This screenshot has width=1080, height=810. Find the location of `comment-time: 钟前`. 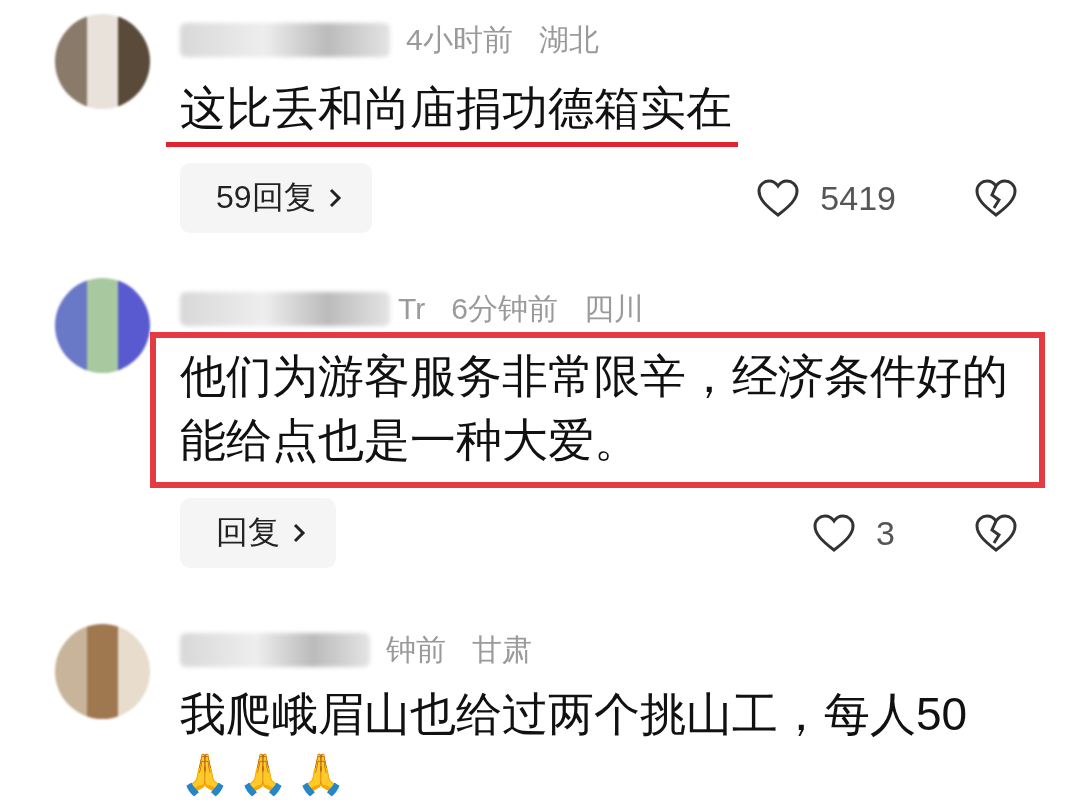

comment-time: 钟前 is located at coordinates (416, 649).